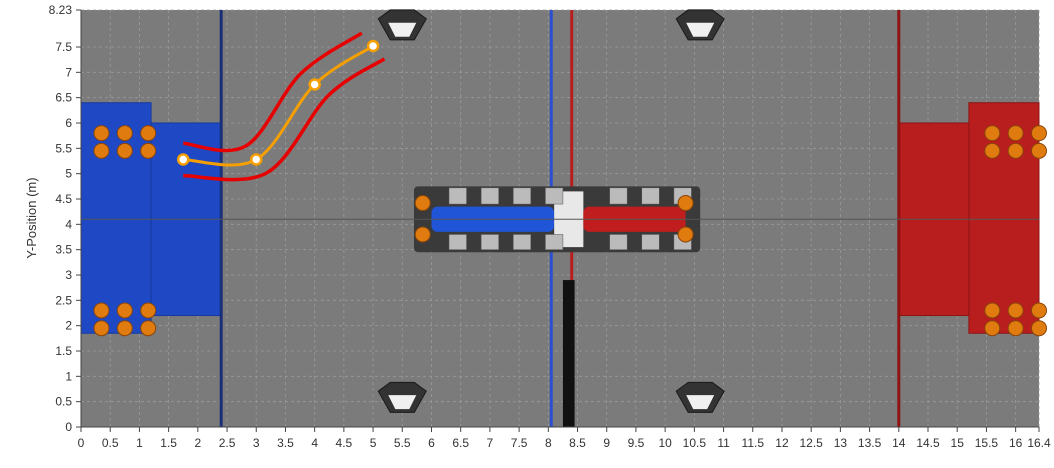 Image resolution: width=1054 pixels, height=468 pixels. What do you see at coordinates (63, 250) in the screenshot?
I see `y-tick-label: 3.5` at bounding box center [63, 250].